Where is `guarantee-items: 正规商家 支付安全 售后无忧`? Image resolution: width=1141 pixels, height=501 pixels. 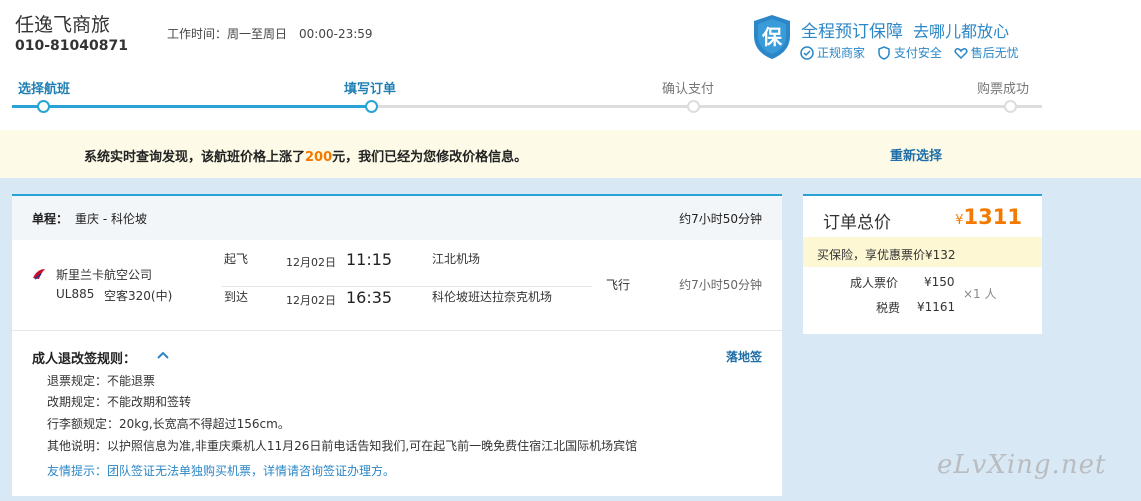
guarantee-items: 正规商家 支付安全 售后无忧 is located at coordinates (913, 52).